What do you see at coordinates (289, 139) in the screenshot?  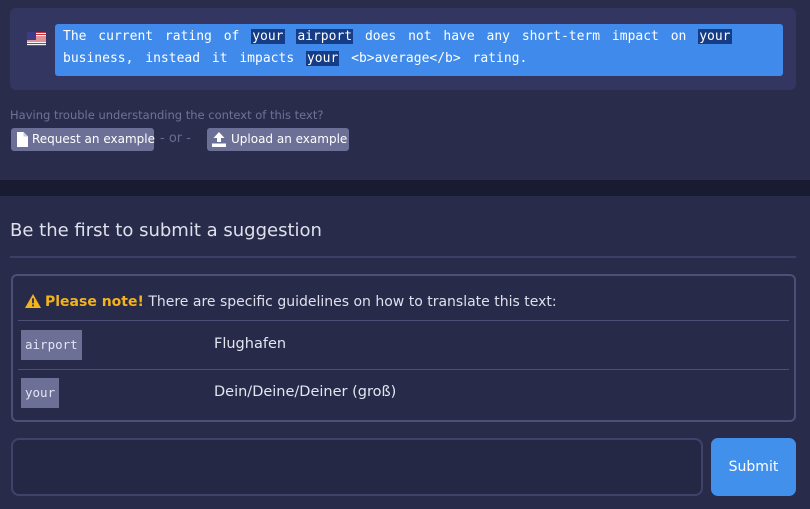 I see `upload-example-label: Upload an example` at bounding box center [289, 139].